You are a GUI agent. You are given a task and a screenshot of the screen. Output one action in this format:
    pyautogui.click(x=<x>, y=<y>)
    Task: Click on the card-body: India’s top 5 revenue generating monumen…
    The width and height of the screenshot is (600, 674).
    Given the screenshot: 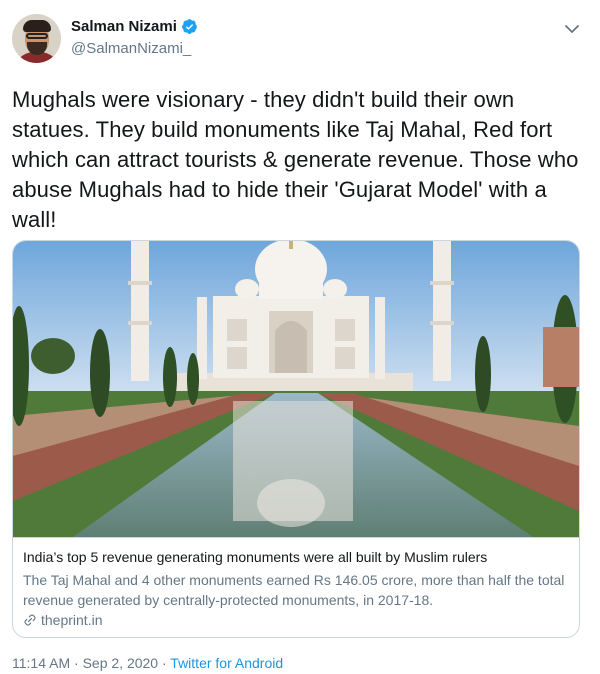 What is the action you would take?
    pyautogui.click(x=296, y=587)
    